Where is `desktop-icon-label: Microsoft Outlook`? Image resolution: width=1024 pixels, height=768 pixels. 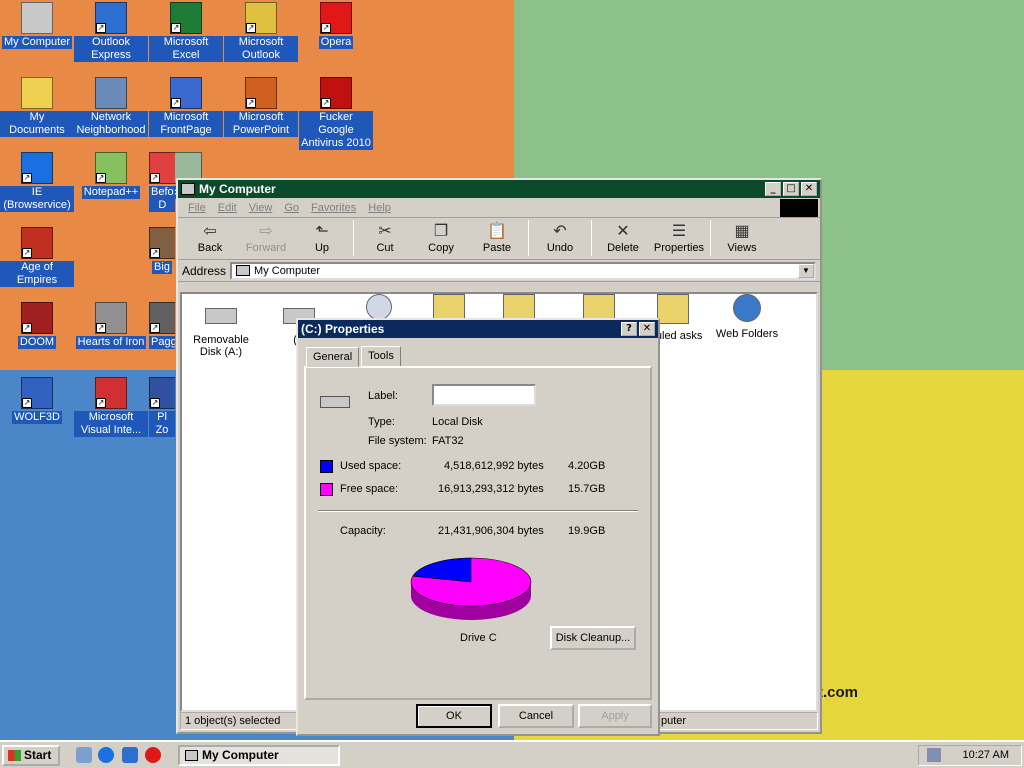 desktop-icon-label: Microsoft Outlook is located at coordinates (261, 49).